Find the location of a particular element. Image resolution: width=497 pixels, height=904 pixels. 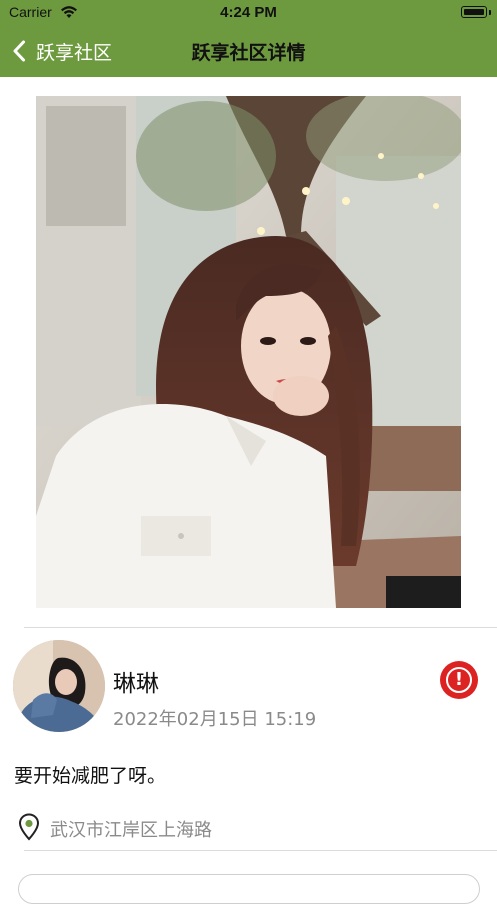

exclamation-icon: ! is located at coordinates (459, 679).